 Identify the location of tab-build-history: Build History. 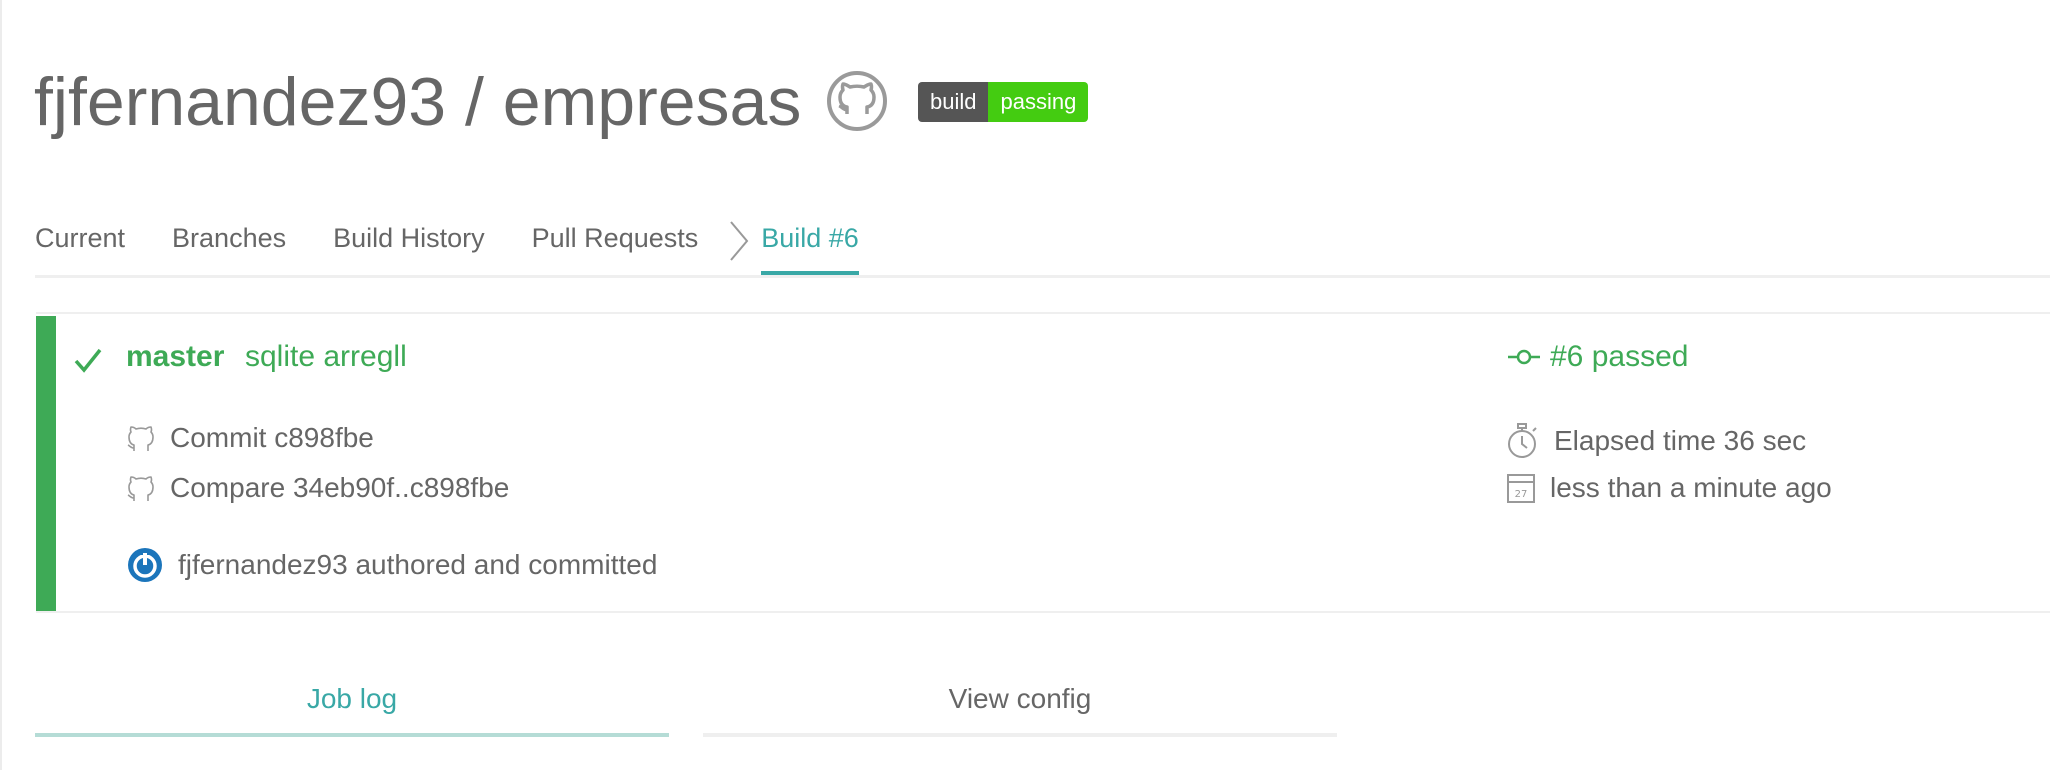
(409, 236).